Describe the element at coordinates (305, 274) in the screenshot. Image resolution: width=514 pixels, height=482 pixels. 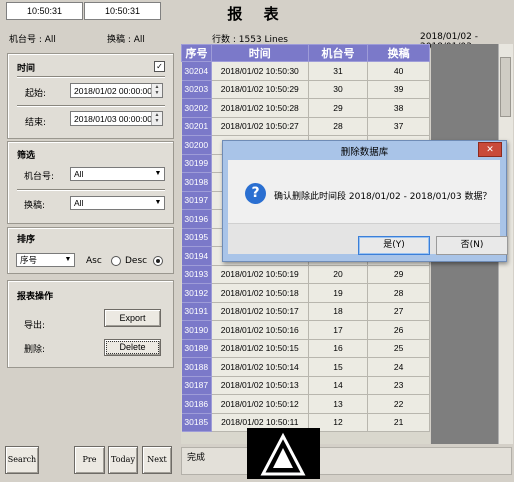
I see `table-row: 30193 2018/01/02 10:50:19 20 29` at that location.